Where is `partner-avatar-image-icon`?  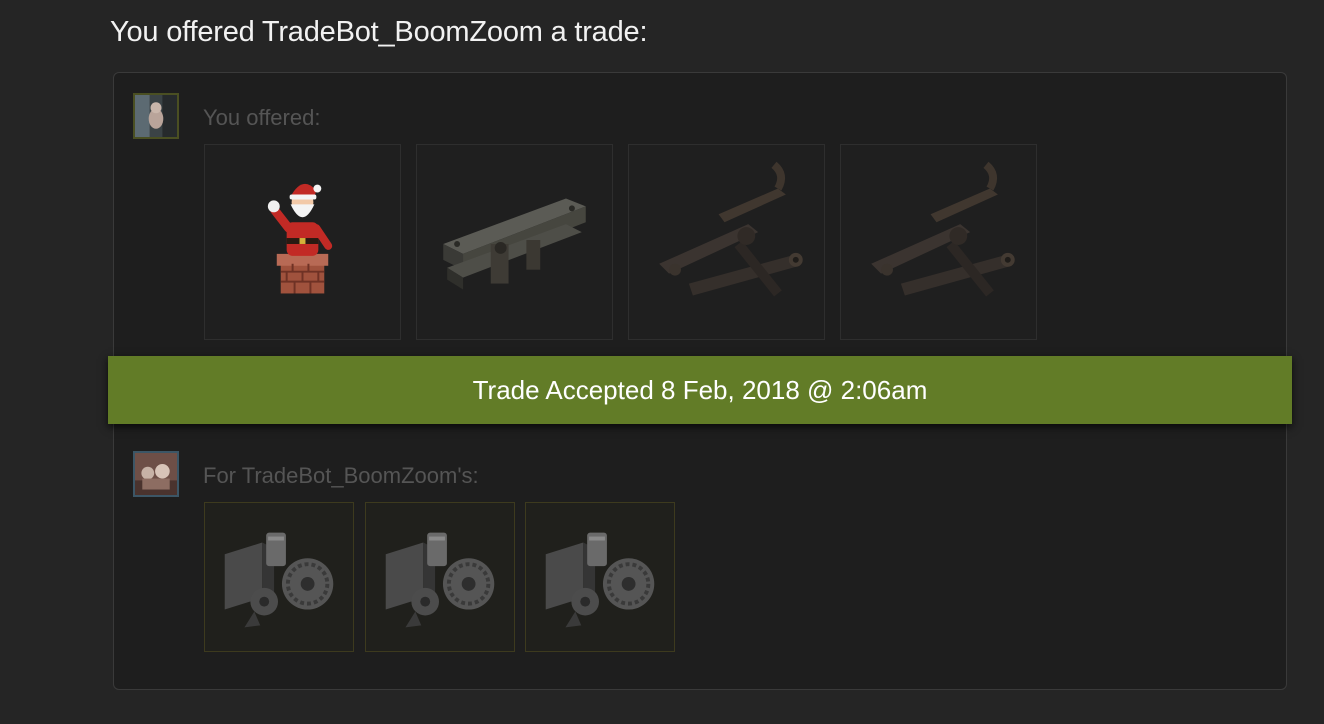
partner-avatar-image-icon is located at coordinates (156, 474).